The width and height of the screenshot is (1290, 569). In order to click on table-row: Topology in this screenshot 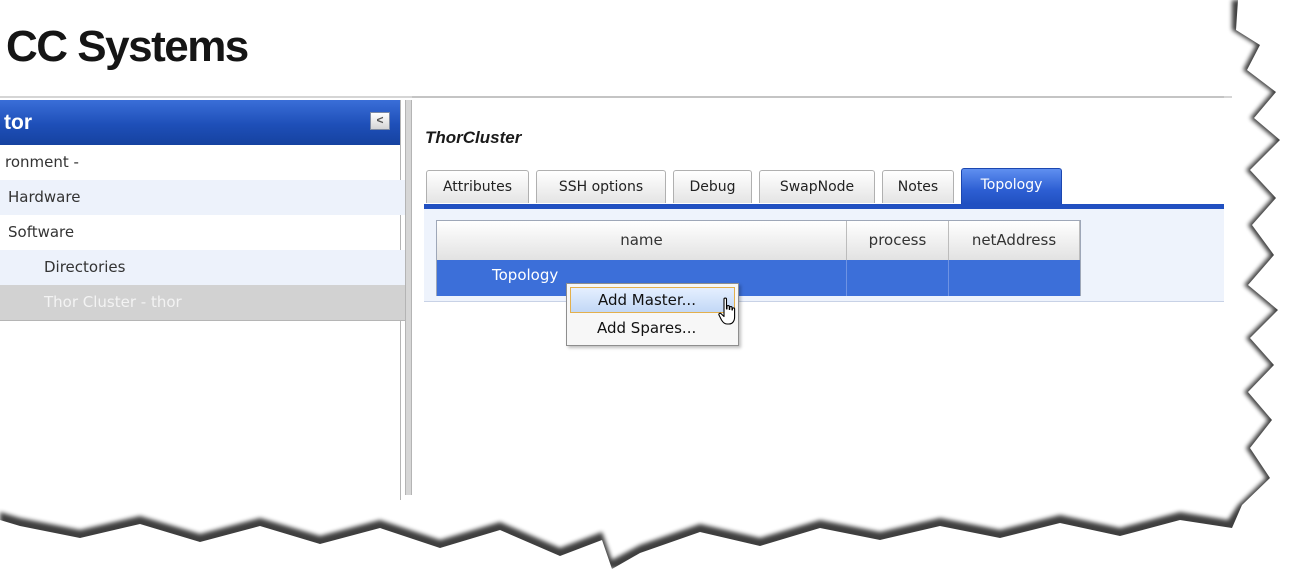, I will do `click(758, 278)`.